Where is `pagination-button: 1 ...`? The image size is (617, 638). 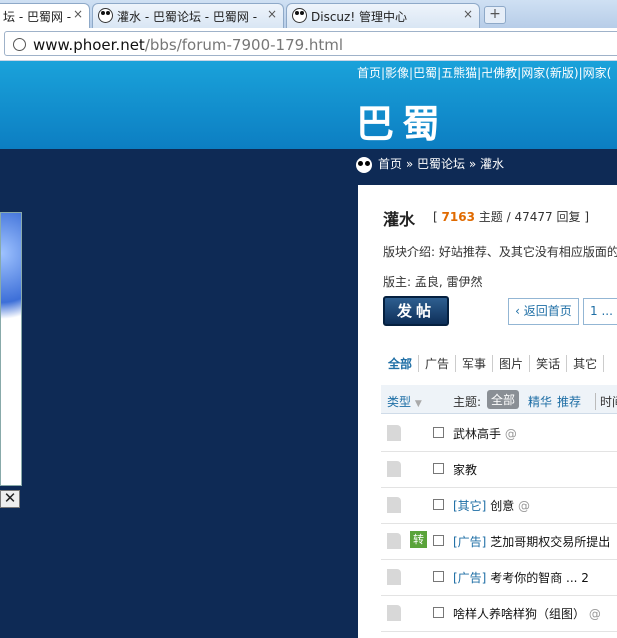
pagination-button: 1 ... is located at coordinates (600, 311).